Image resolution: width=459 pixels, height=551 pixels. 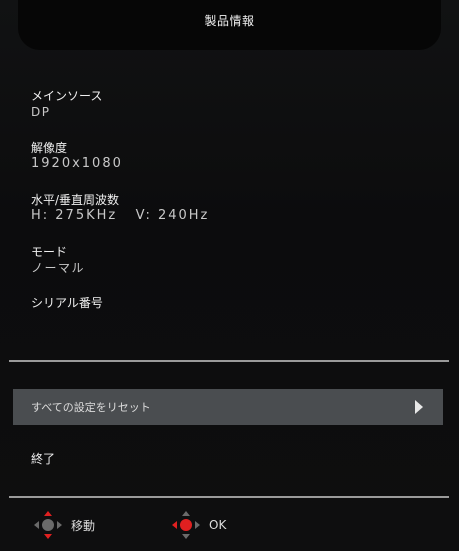 I want to click on serial-info: シリアル番号, so click(x=67, y=303).